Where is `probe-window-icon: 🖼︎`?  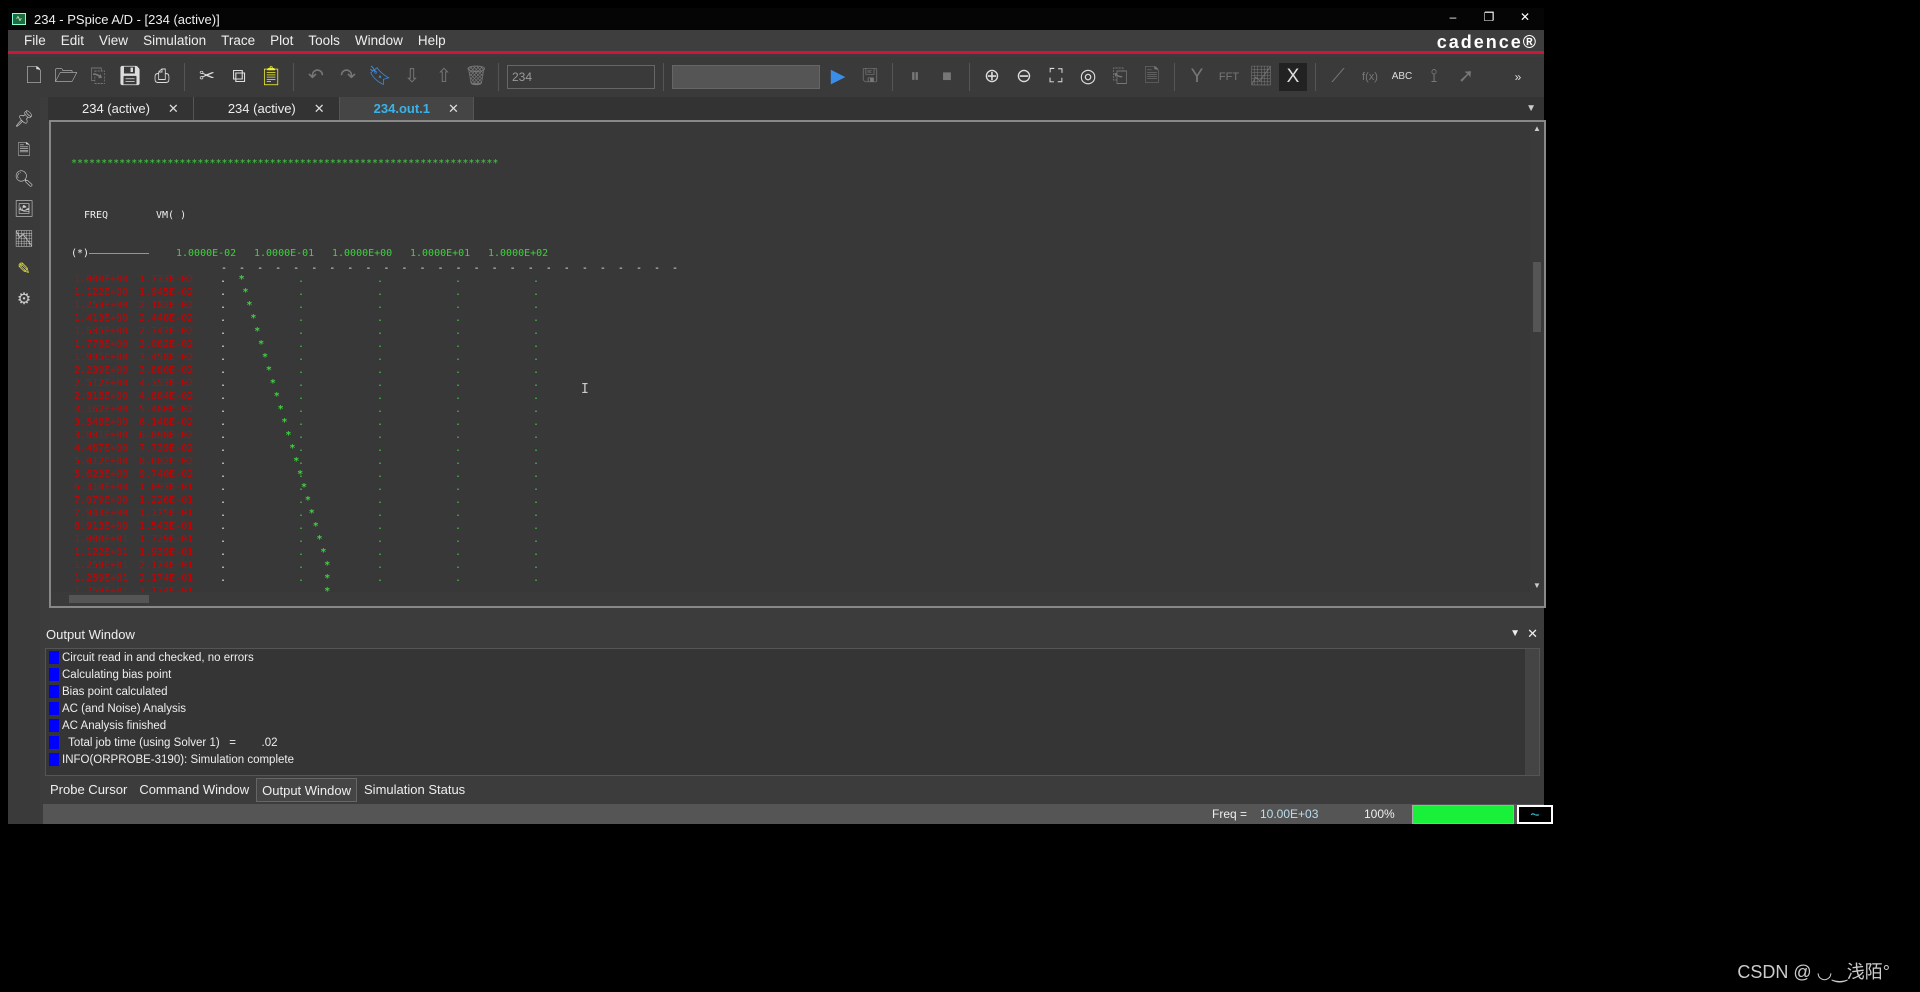
probe-window-icon: 🖼︎ is located at coordinates (24, 210).